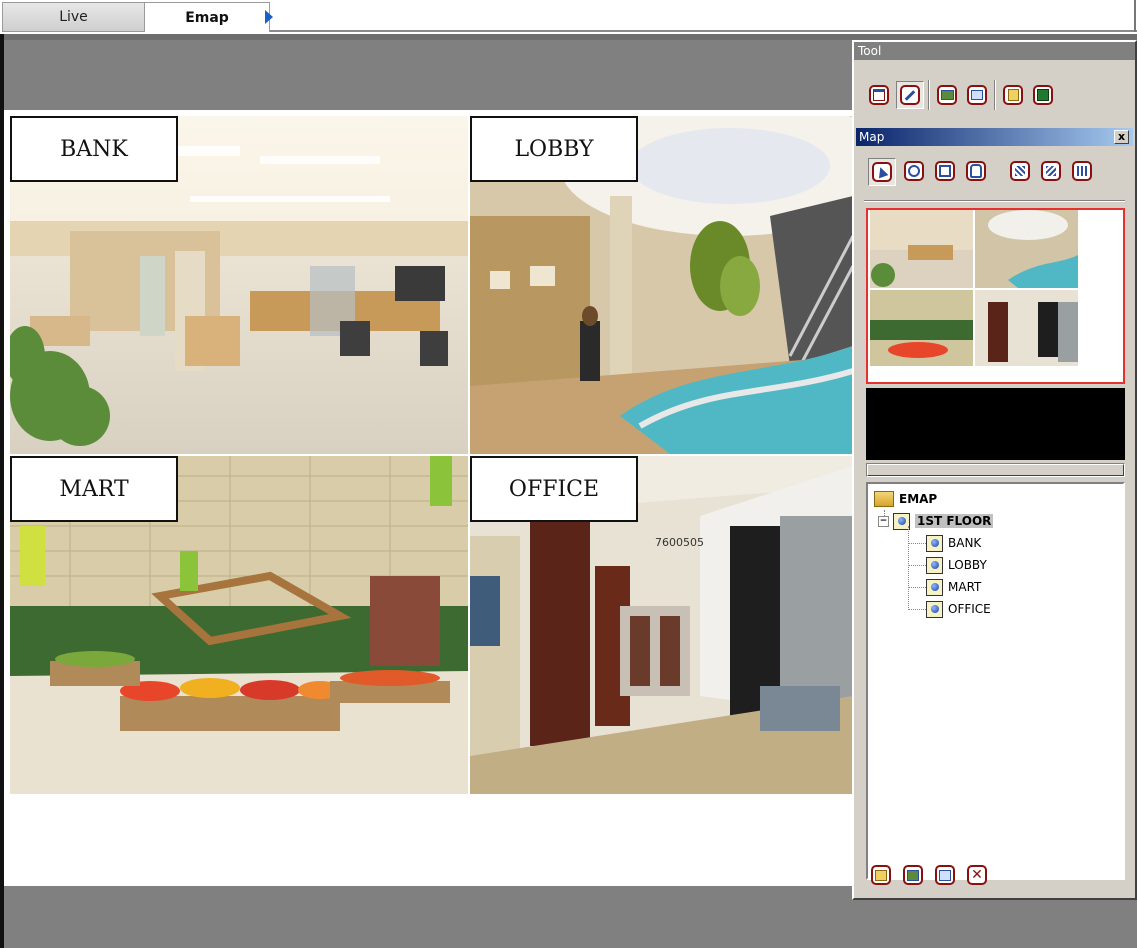 This screenshot has width=1137, height=948. What do you see at coordinates (884, 499) in the screenshot?
I see `folder-icon` at bounding box center [884, 499].